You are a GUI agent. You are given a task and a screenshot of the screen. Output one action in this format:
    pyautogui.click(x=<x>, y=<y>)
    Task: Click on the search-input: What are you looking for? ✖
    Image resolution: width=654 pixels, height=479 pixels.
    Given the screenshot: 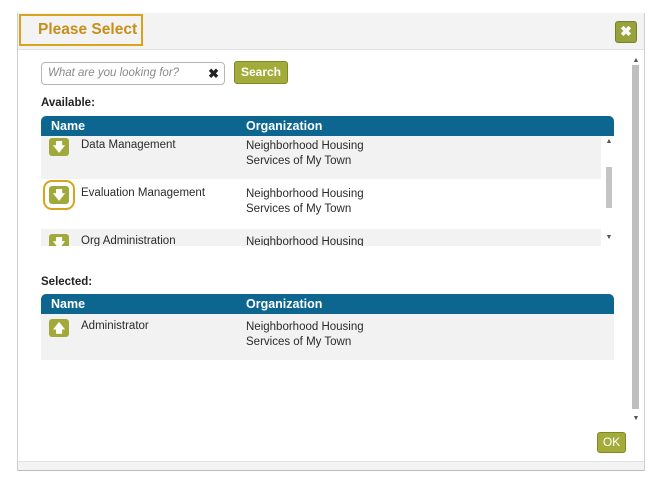 What is the action you would take?
    pyautogui.click(x=133, y=73)
    